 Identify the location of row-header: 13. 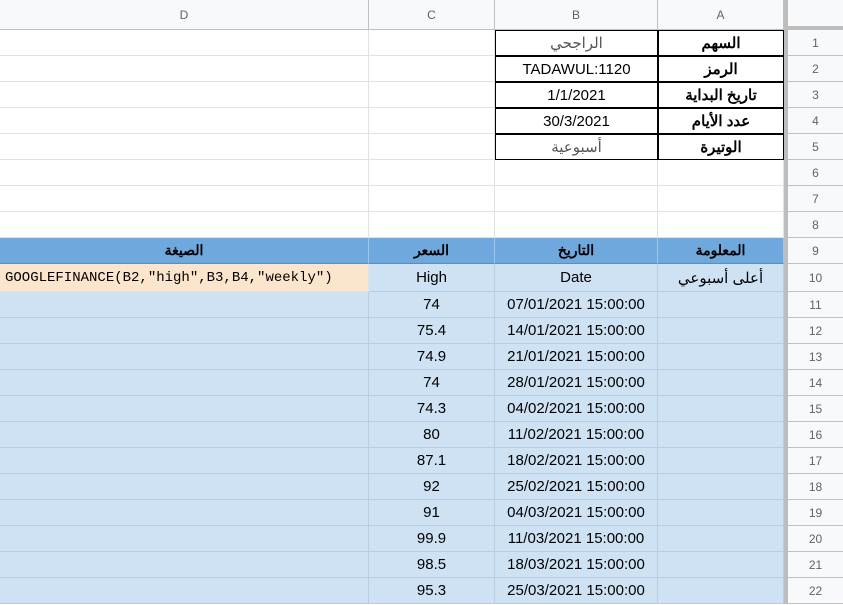
(813, 357).